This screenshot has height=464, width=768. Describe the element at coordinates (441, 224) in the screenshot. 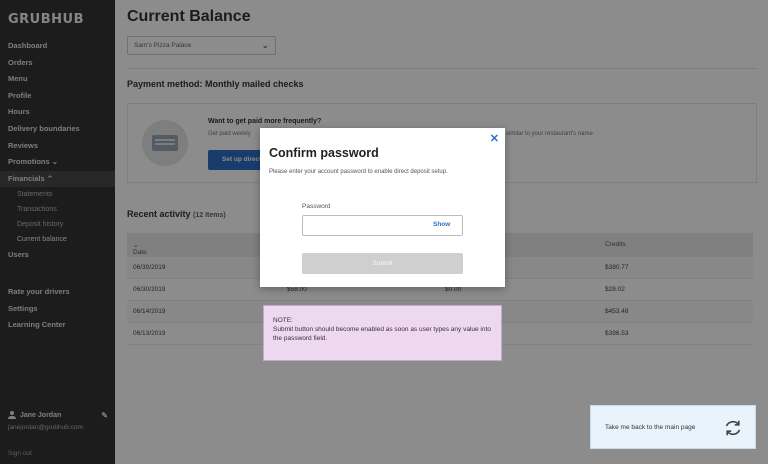

I see `show-password-toggle: Show` at that location.